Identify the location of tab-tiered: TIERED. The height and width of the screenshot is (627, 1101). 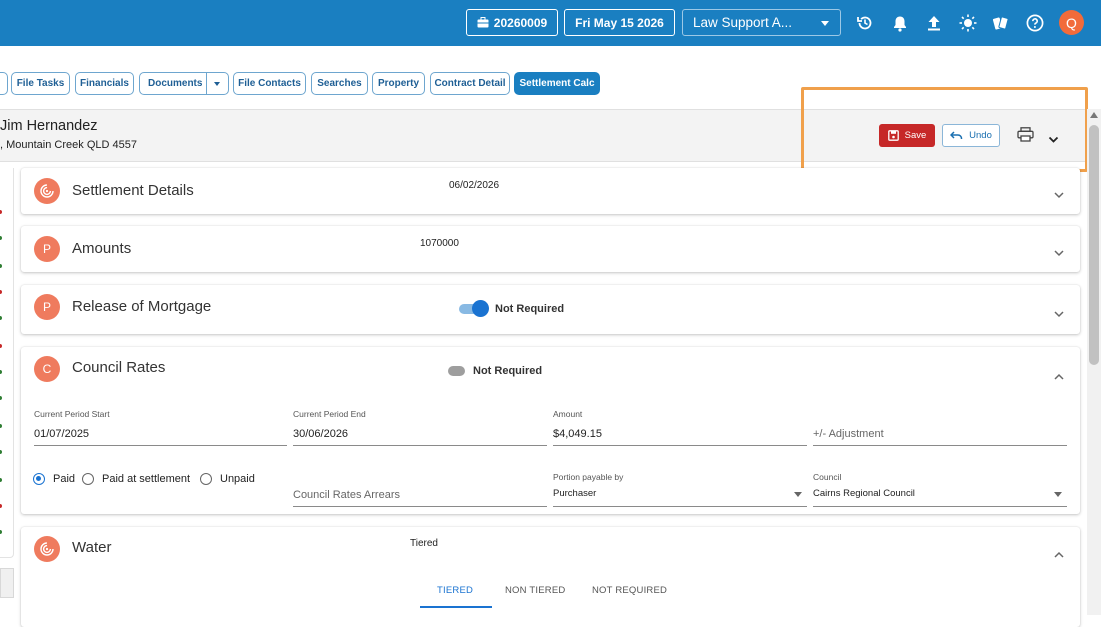
(455, 590).